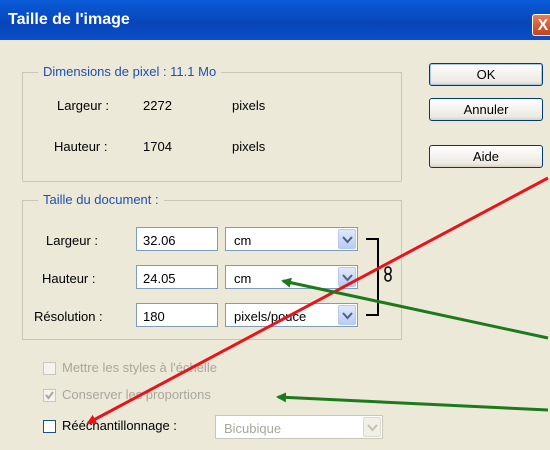 The width and height of the screenshot is (550, 450). Describe the element at coordinates (388, 274) in the screenshot. I see `chain-link-icon` at that location.